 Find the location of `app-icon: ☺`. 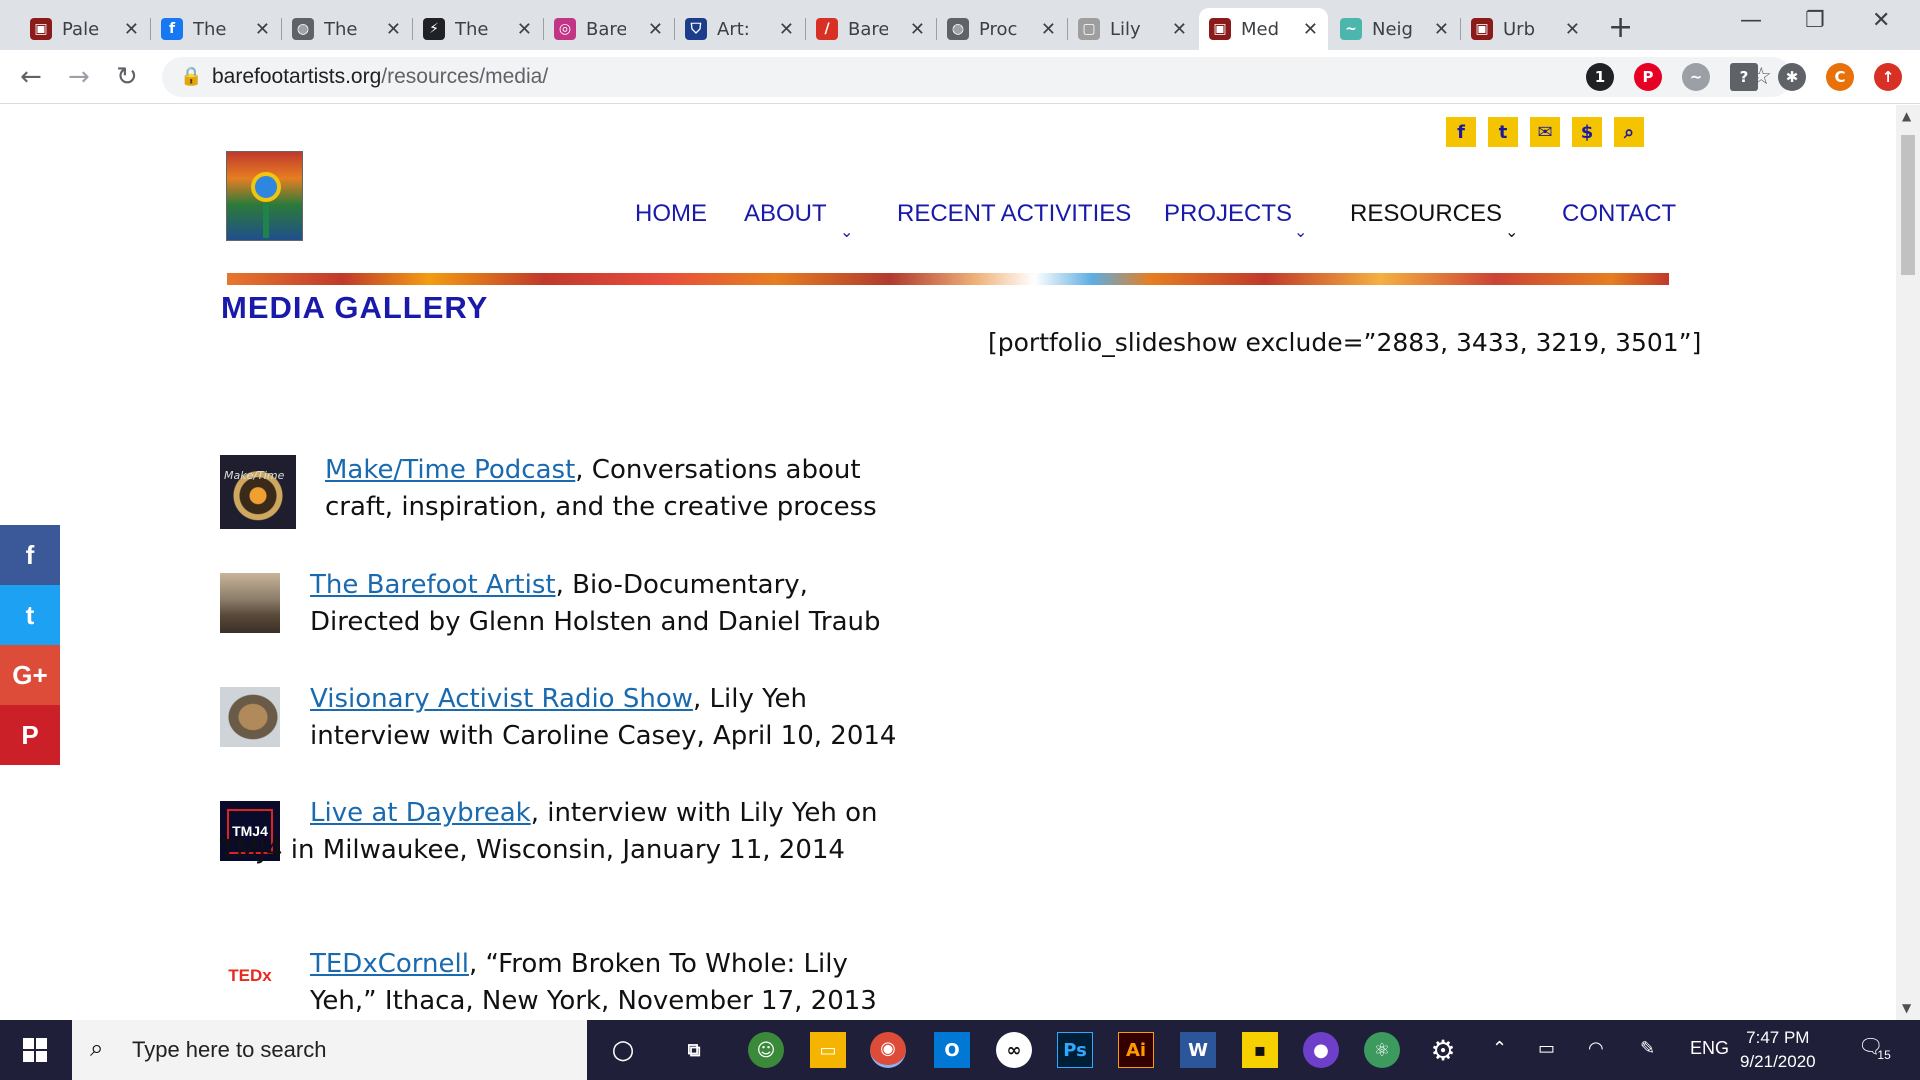

app-icon: ☺ is located at coordinates (766, 1050).